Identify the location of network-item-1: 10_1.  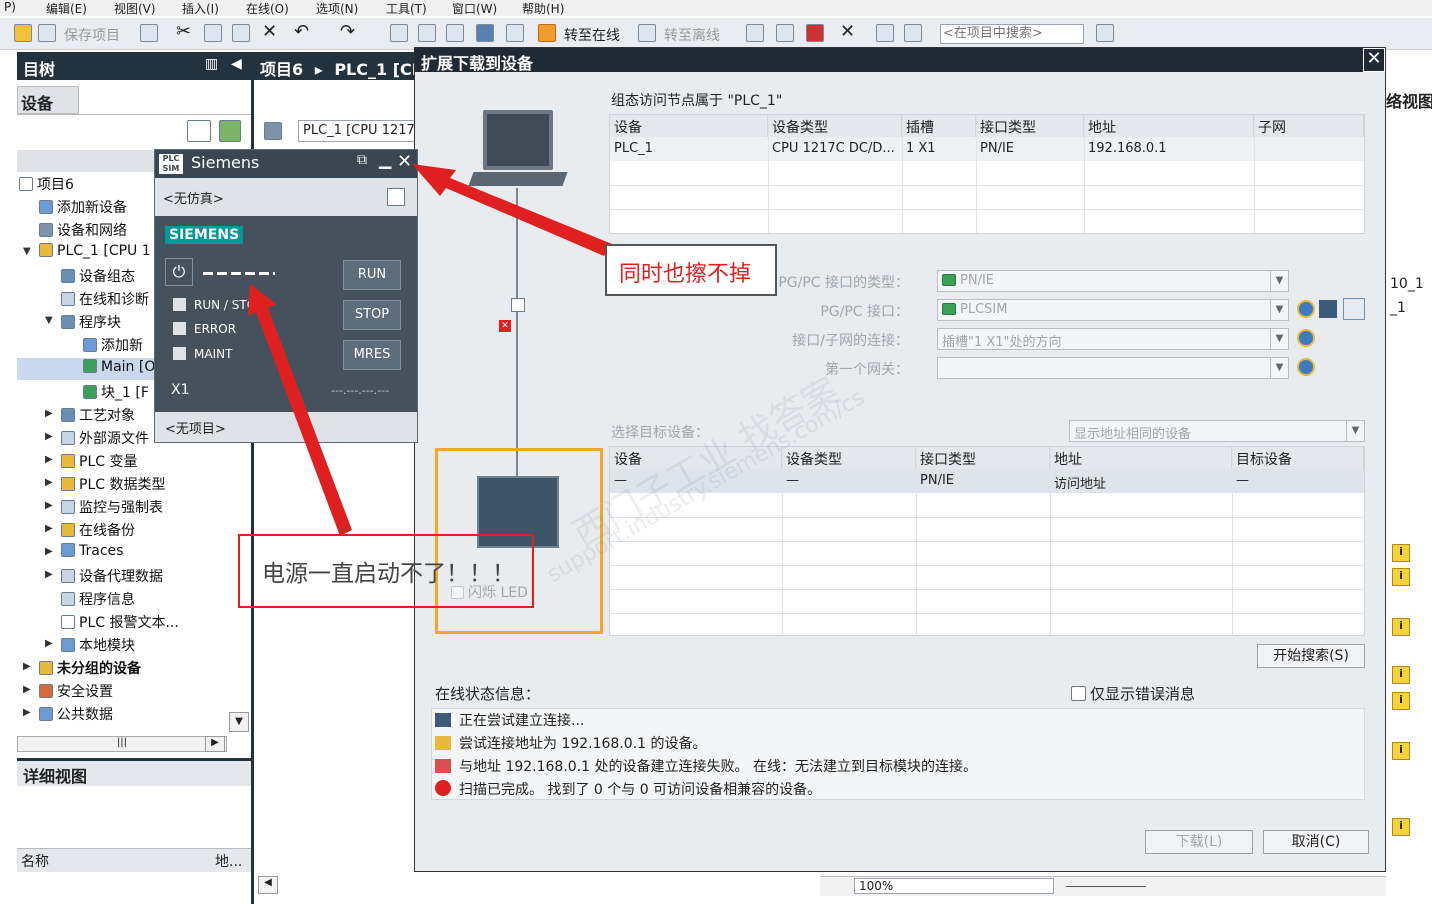
(1407, 284).